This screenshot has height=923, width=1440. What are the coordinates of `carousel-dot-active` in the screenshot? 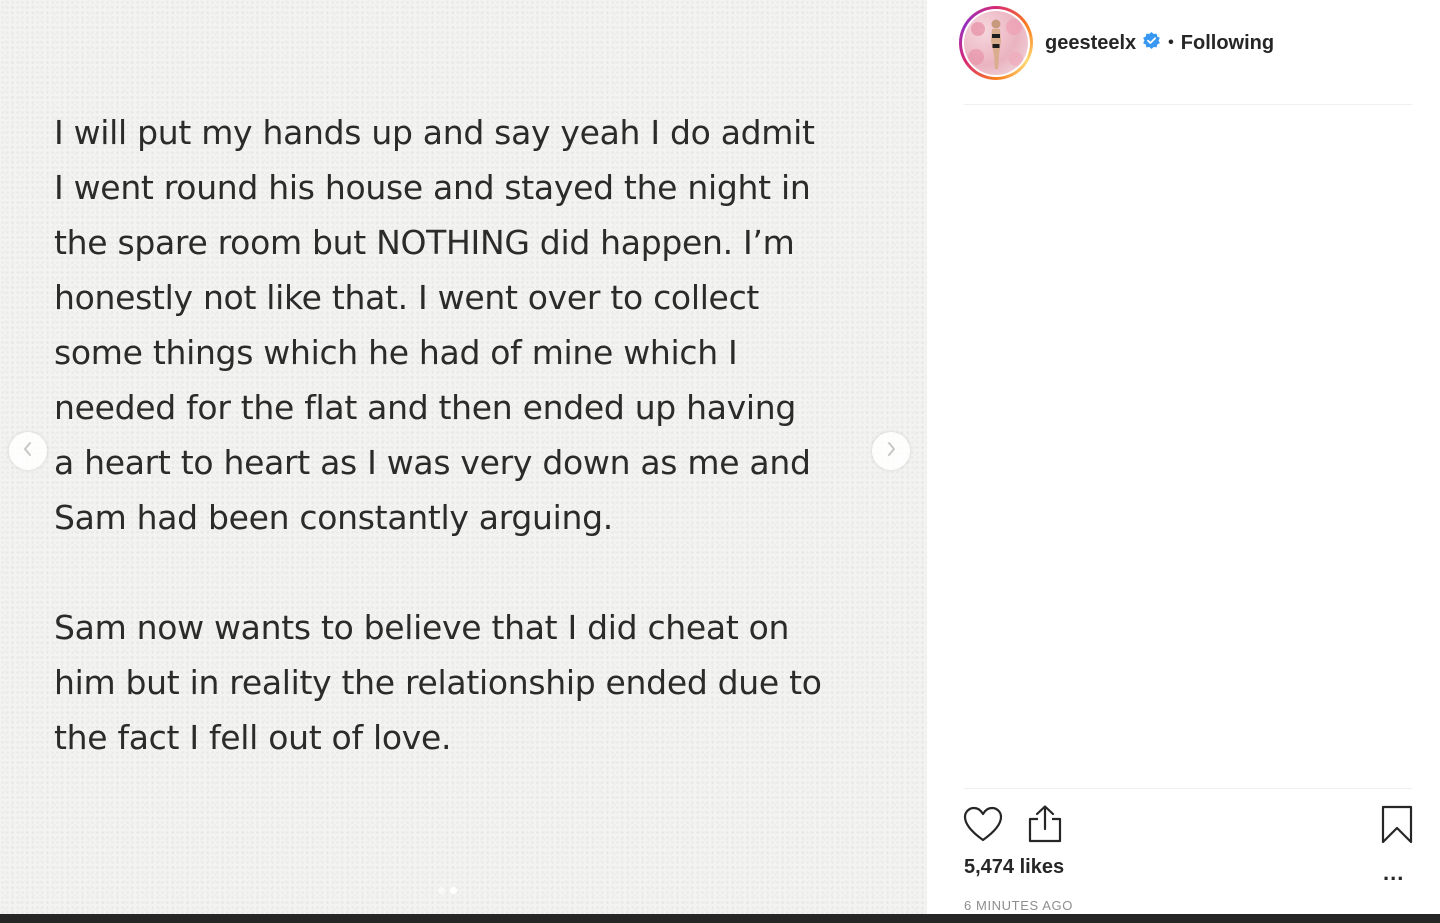 It's located at (453, 890).